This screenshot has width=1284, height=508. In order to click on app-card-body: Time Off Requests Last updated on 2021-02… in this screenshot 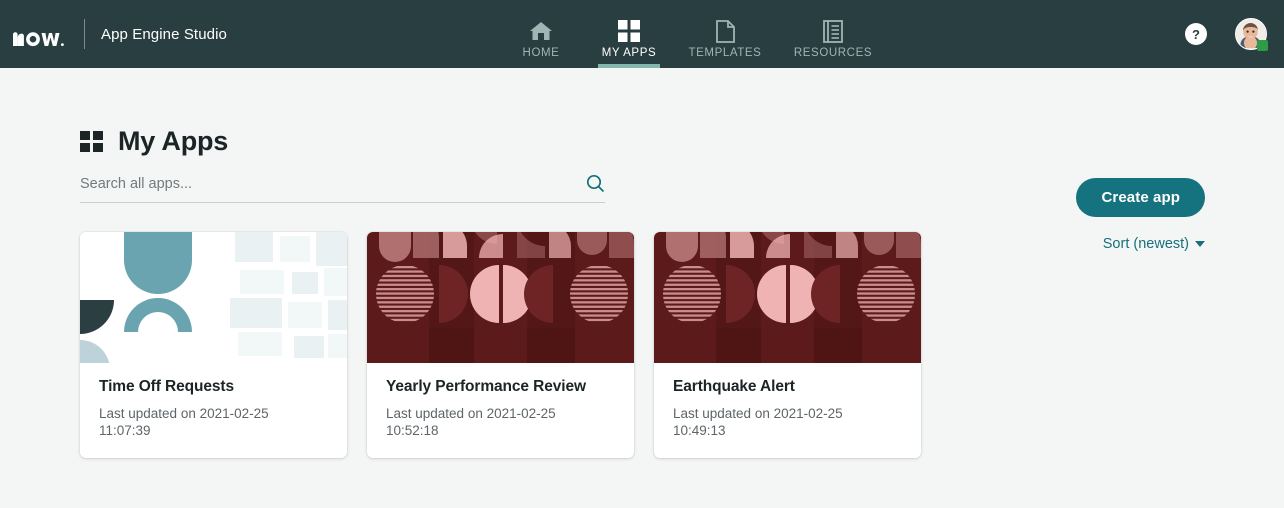, I will do `click(213, 410)`.